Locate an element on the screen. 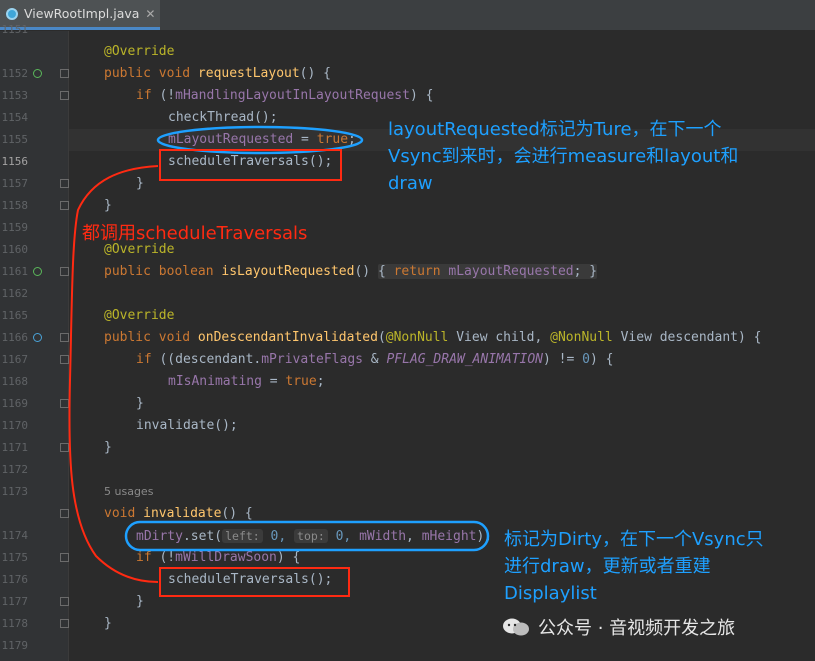 The width and height of the screenshot is (815, 661). code-text: View child, is located at coordinates (499, 337).